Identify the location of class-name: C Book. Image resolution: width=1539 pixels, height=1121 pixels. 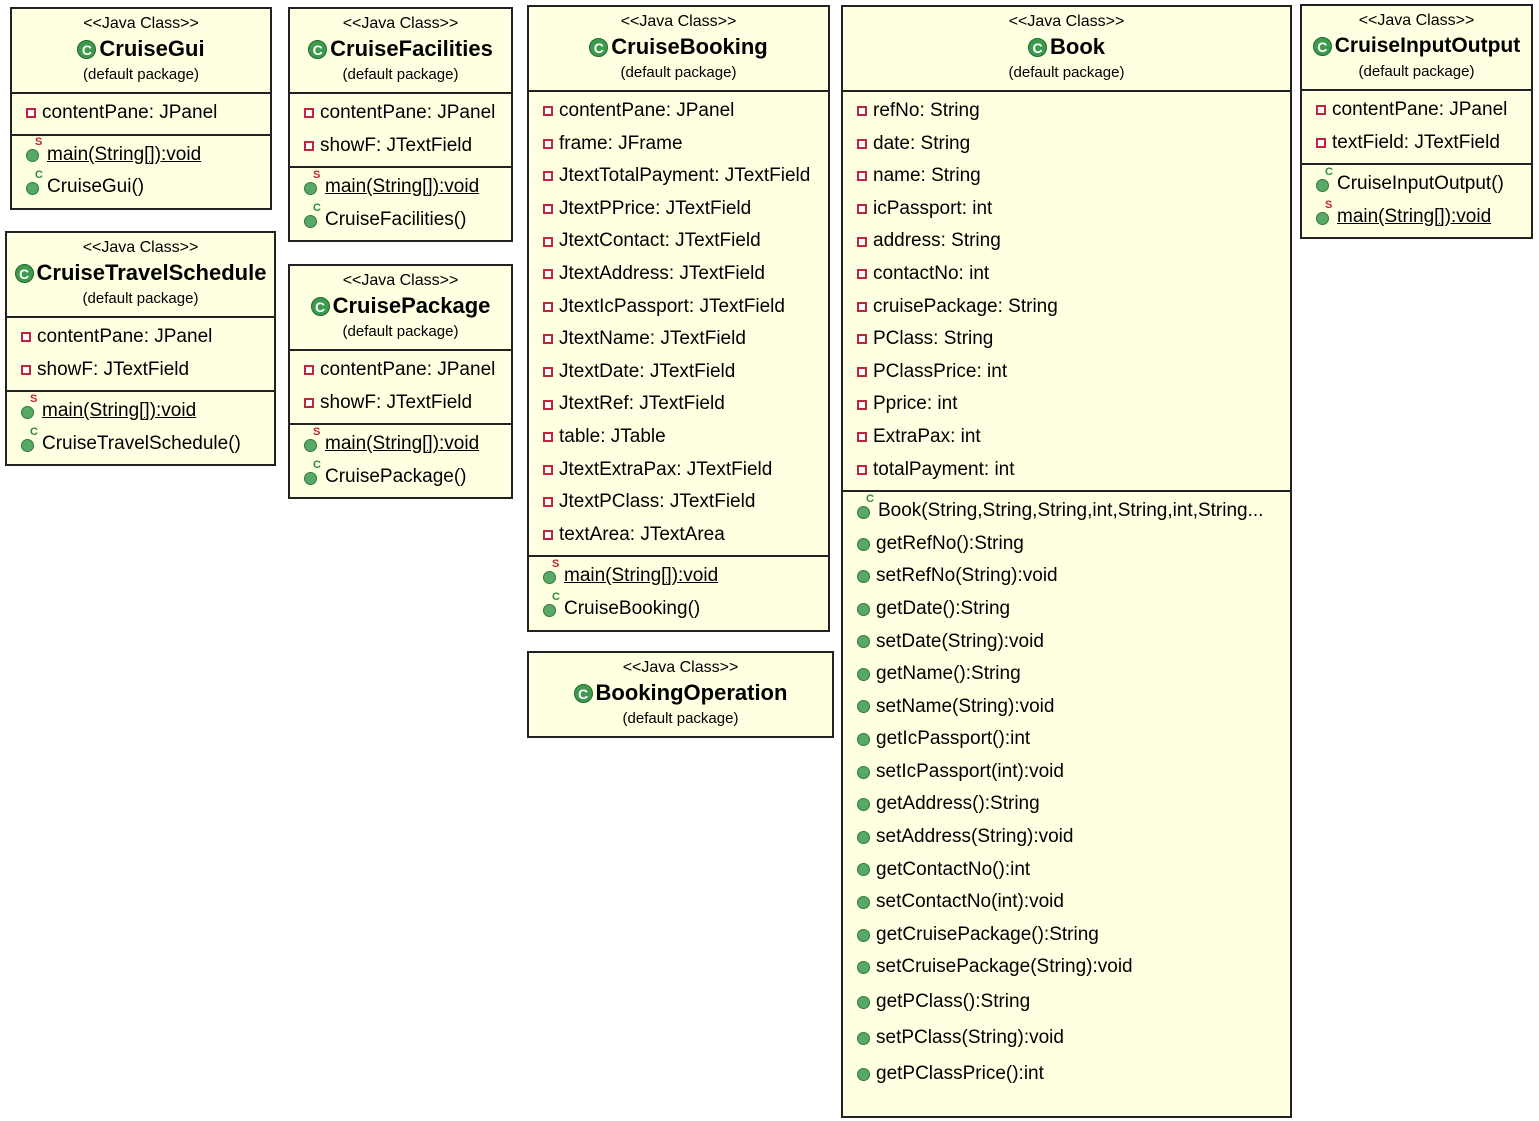
(1066, 47).